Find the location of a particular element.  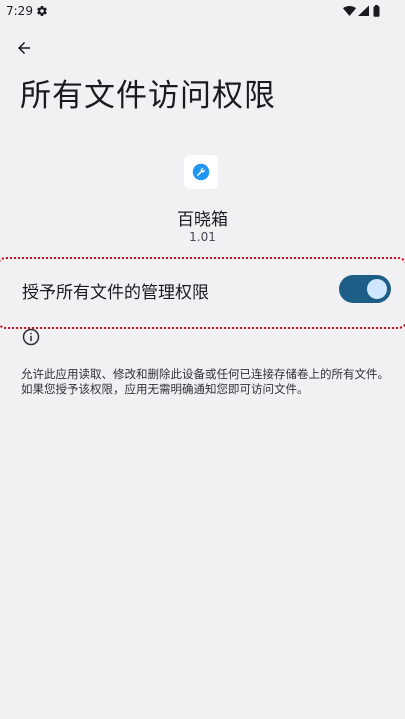

gear-icon is located at coordinates (42, 11).